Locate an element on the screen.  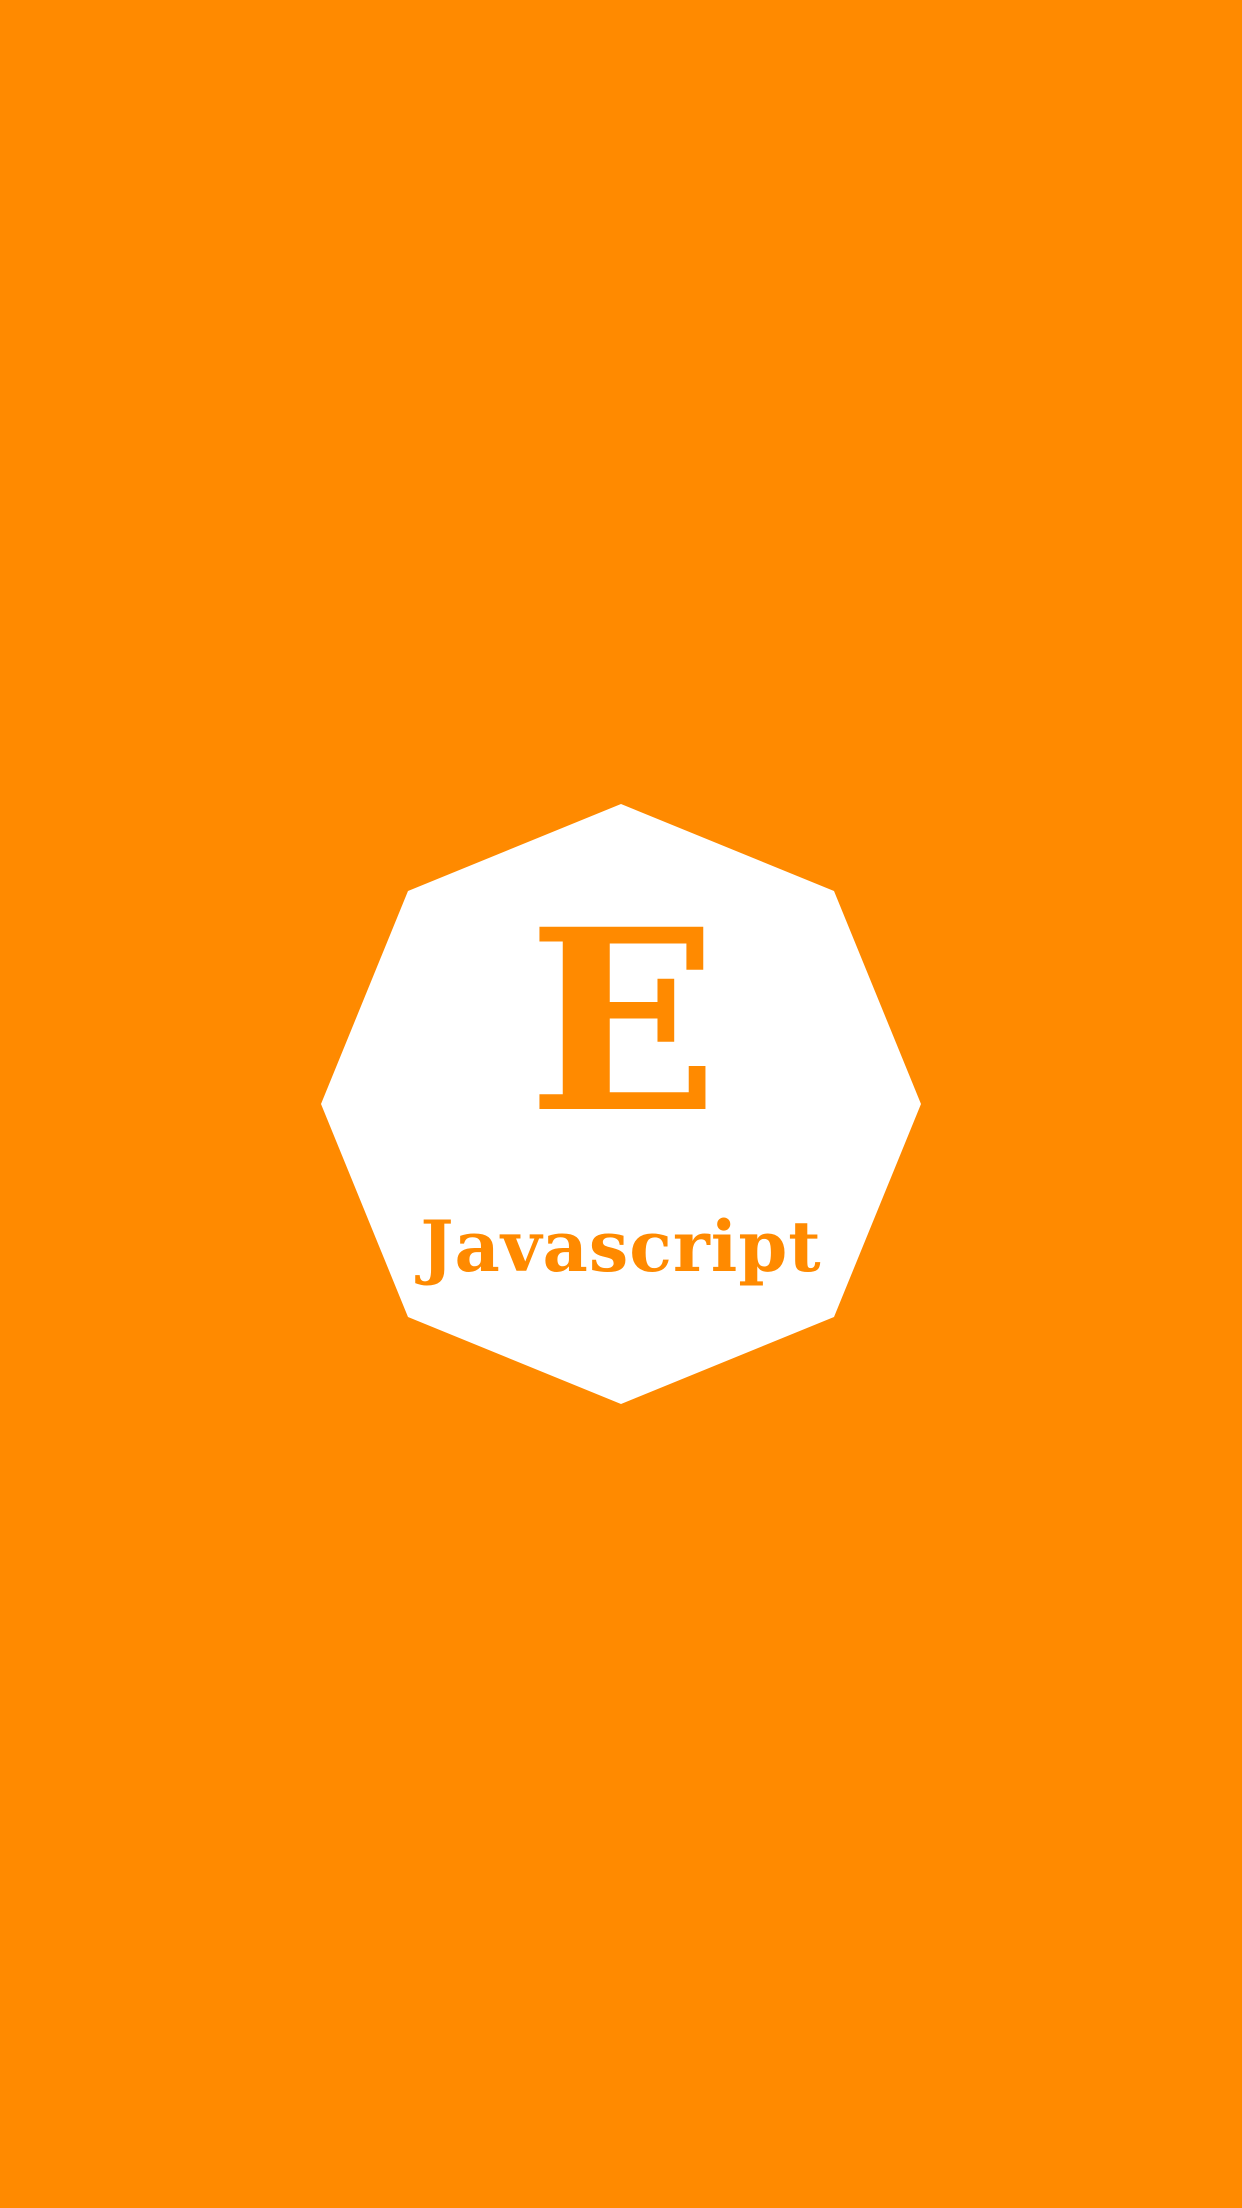
app-name: Javascript is located at coordinates (621, 1246).